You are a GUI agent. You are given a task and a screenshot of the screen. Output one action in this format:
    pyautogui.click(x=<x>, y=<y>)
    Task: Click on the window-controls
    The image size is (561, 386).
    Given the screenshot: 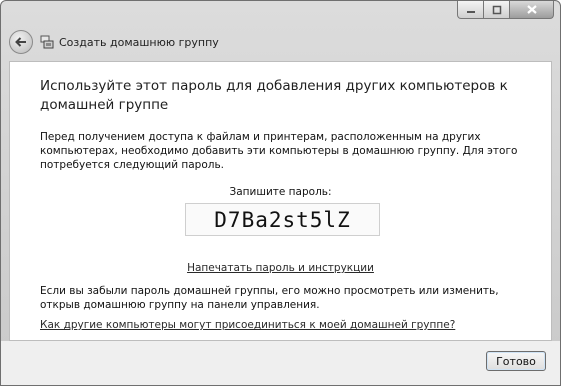 What is the action you would take?
    pyautogui.click(x=505, y=10)
    